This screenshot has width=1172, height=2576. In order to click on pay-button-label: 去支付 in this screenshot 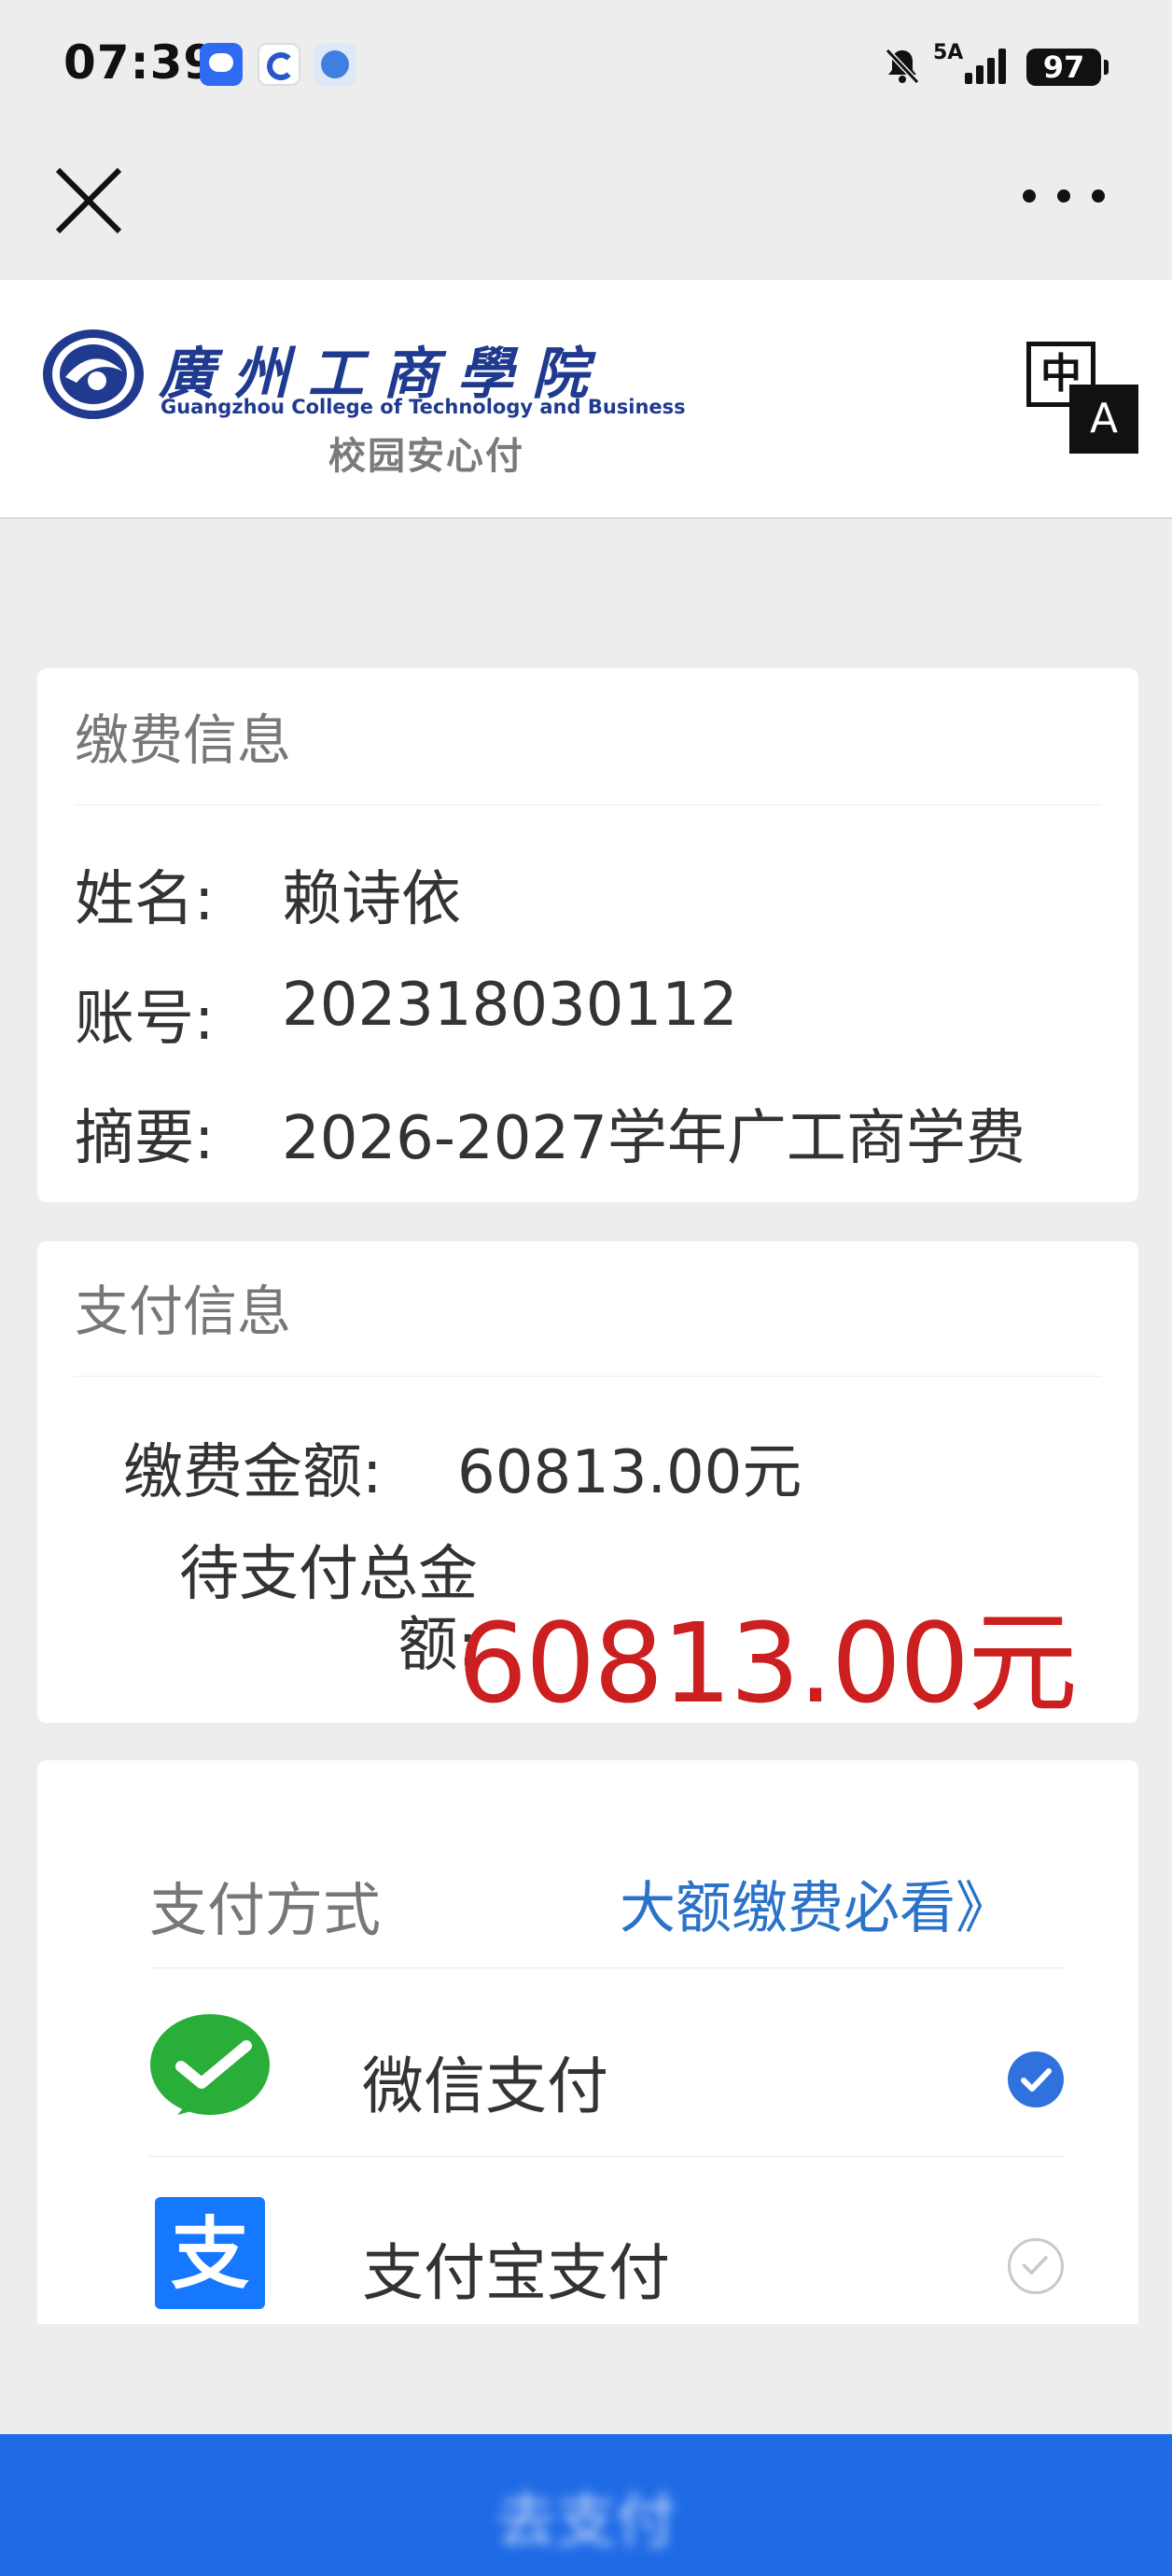, I will do `click(586, 2521)`.